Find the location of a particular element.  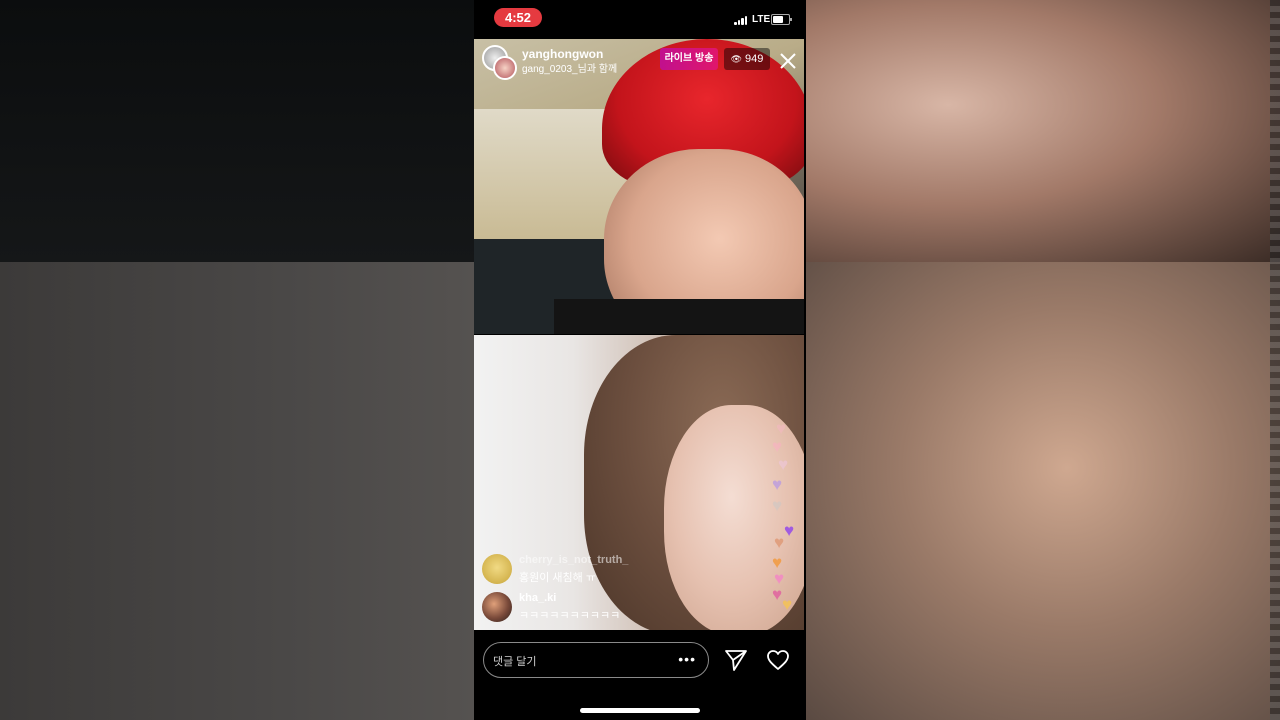

viewer-count: 👁 949 is located at coordinates (747, 59).